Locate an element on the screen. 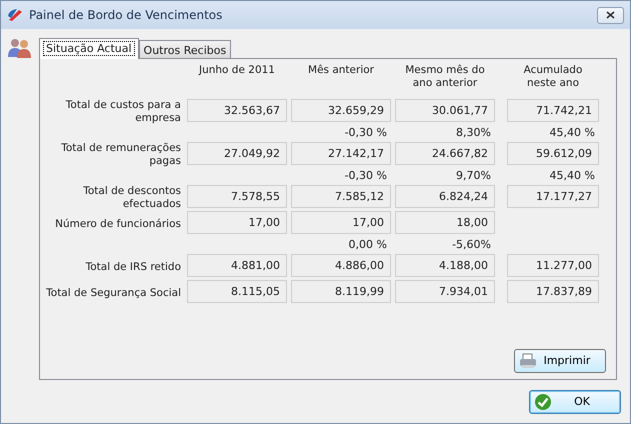  value-field: 4.188,00 is located at coordinates (445, 265).